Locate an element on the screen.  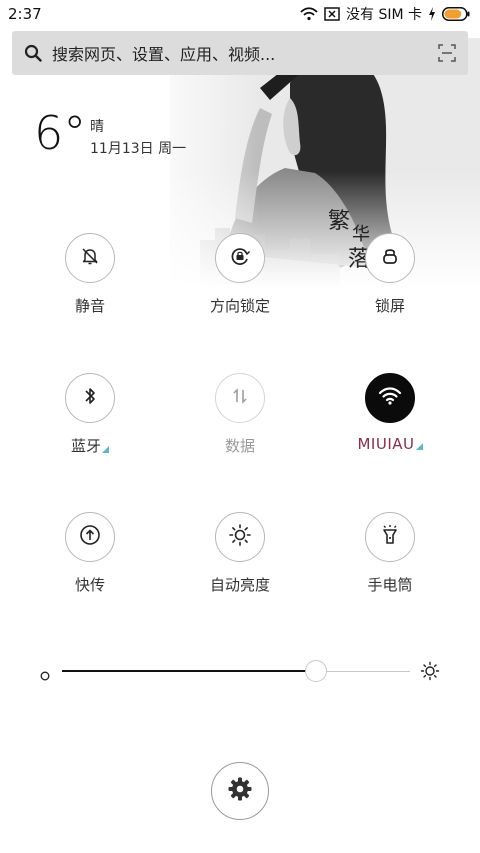
mobile-data-icon is located at coordinates (240, 398).